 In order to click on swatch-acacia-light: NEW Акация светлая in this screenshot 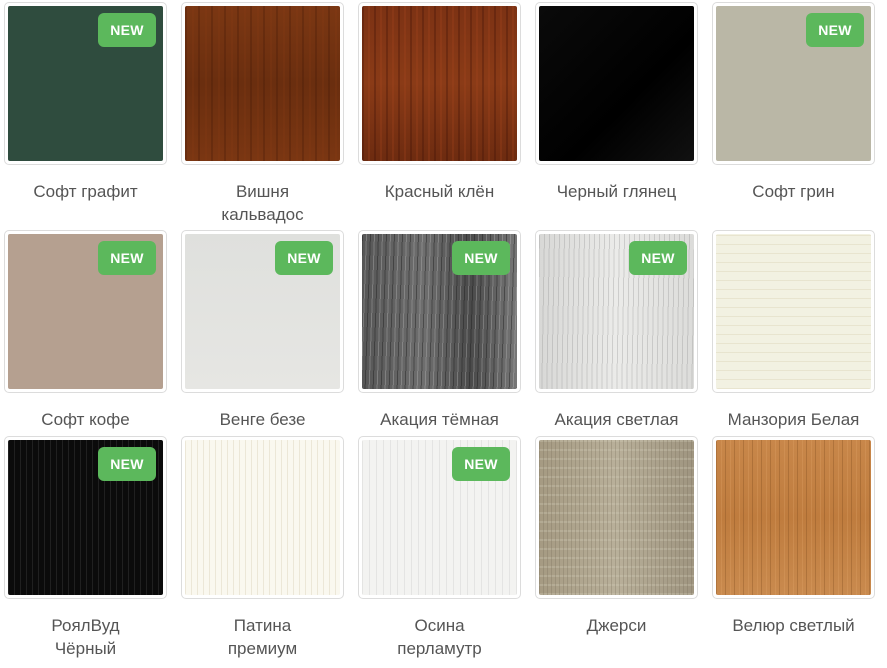, I will do `click(616, 330)`.